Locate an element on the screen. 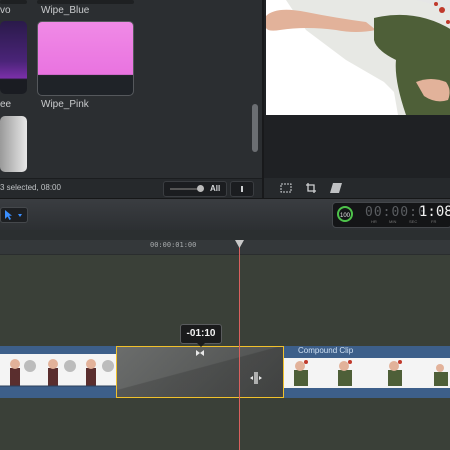 The height and width of the screenshot is (450, 450). trim-cursor-icon is located at coordinates (256, 378).